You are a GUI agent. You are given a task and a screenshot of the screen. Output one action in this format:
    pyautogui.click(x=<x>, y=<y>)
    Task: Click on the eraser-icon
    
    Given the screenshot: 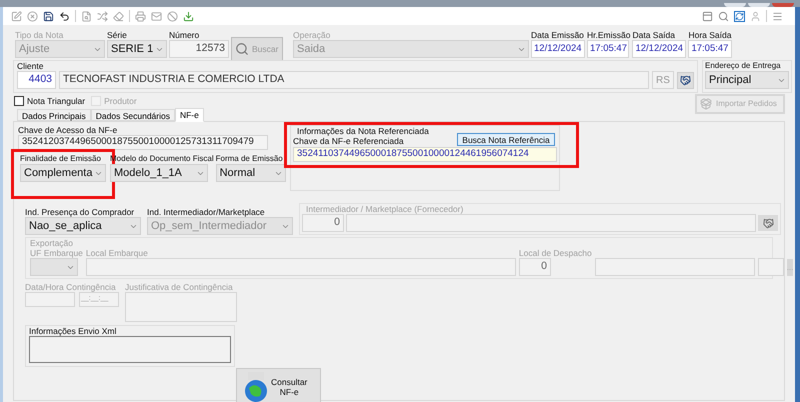 What is the action you would take?
    pyautogui.click(x=118, y=16)
    